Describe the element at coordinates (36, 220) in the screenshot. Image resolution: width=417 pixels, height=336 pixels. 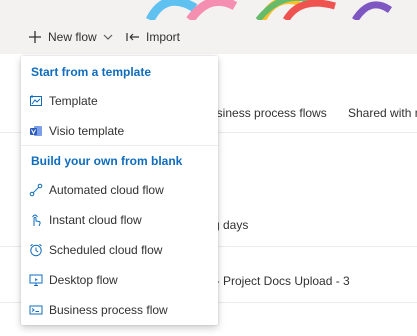
I see `instant-flow-icon` at that location.